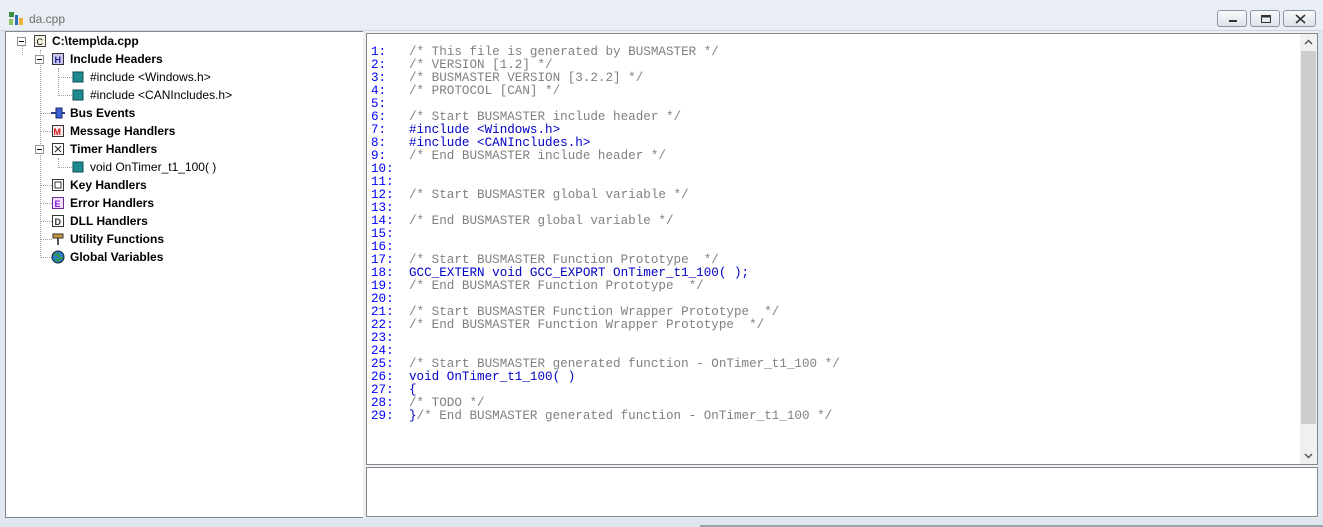 Image resolution: width=1323 pixels, height=527 pixels. I want to click on tree-node-timer-function: void OnTimer_t1_100( ), so click(184, 167).